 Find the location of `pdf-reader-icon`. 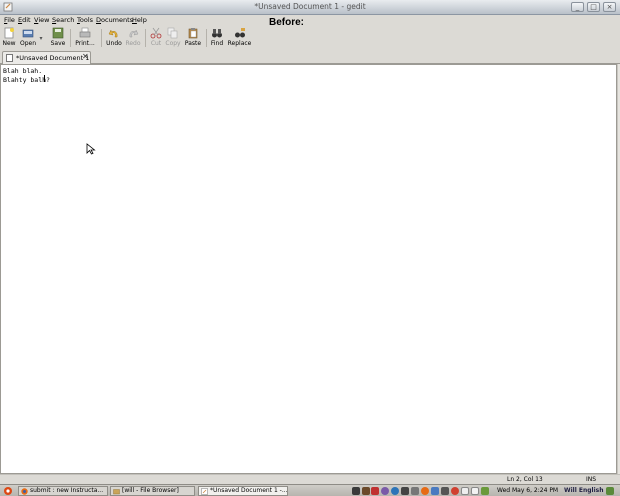

pdf-reader-icon is located at coordinates (375, 491).